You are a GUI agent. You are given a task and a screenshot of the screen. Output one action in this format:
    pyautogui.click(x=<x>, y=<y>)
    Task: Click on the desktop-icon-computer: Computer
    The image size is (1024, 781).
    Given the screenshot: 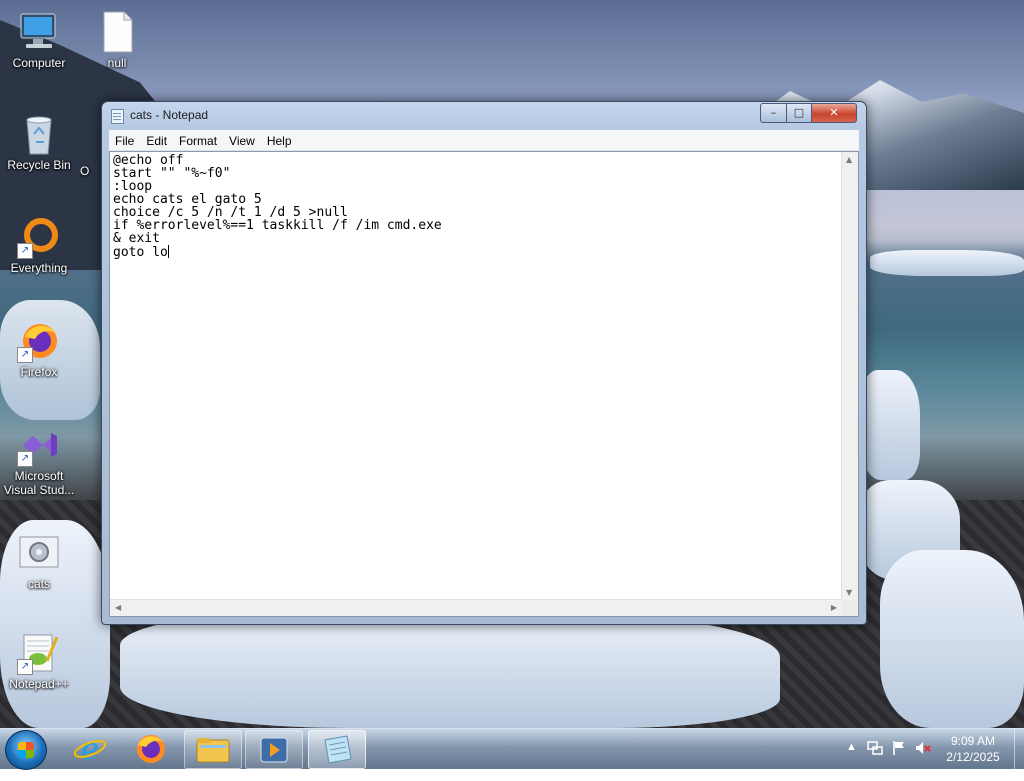 What is the action you would take?
    pyautogui.click(x=39, y=40)
    